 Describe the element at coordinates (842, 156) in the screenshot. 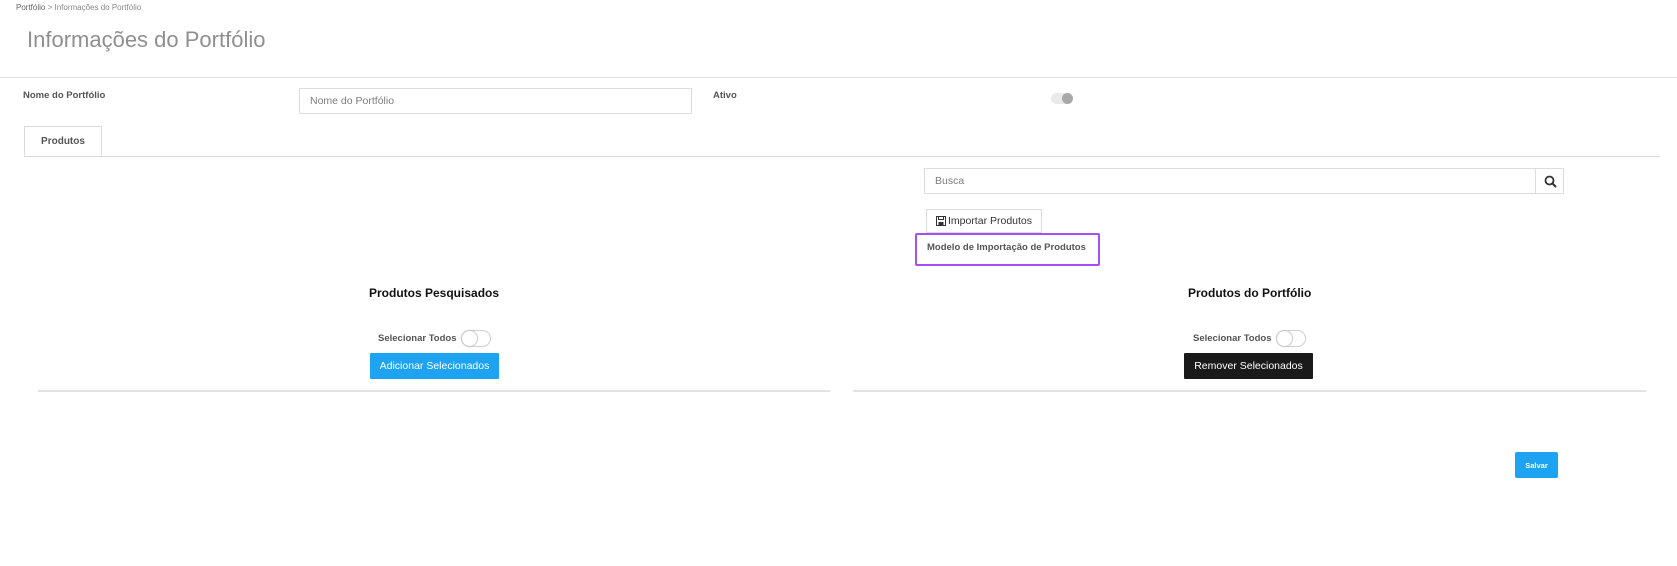

I see `tabs-underline` at that location.